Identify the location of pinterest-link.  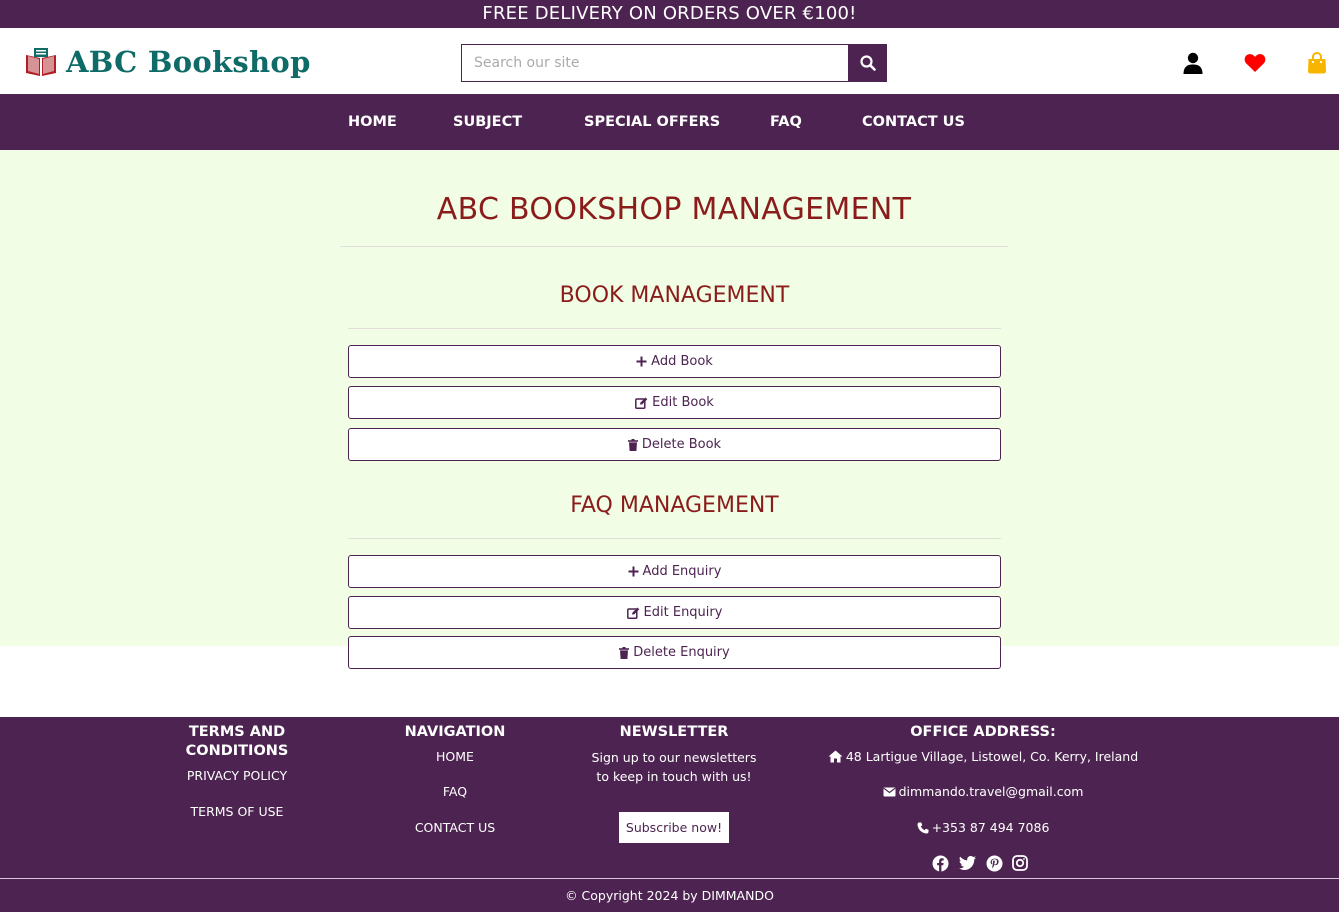
(994, 863).